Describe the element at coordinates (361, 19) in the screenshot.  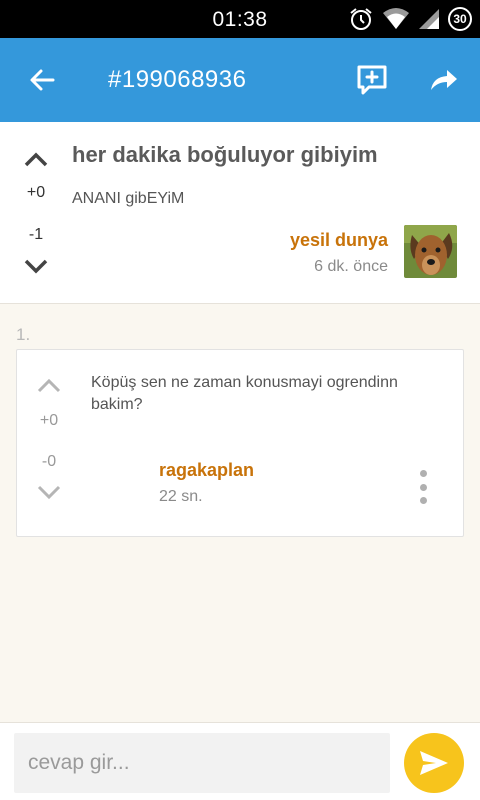
I see `alarm-icon` at that location.